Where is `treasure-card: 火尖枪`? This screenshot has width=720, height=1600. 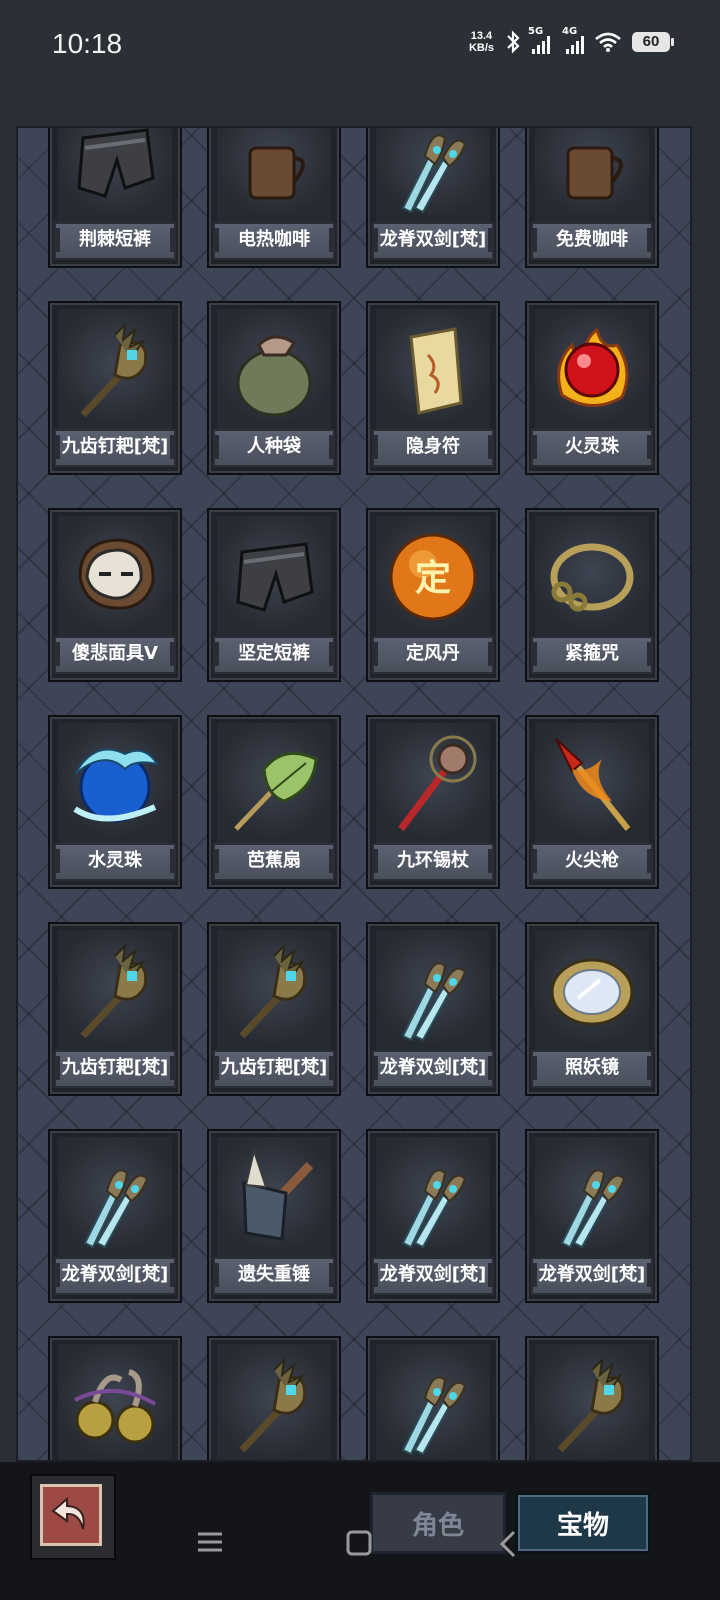
treasure-card: 火尖枪 is located at coordinates (592, 802).